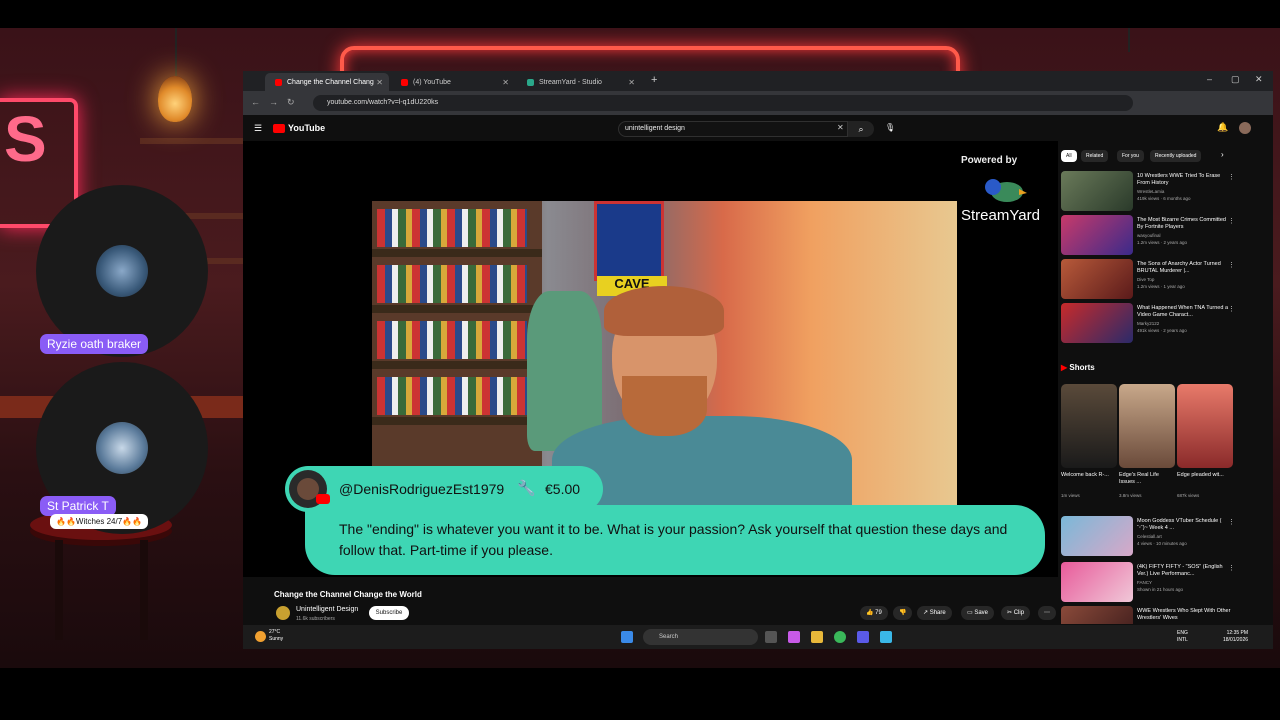 The height and width of the screenshot is (720, 1280). I want to click on more-actions-icon: ⋯, so click(1047, 613).